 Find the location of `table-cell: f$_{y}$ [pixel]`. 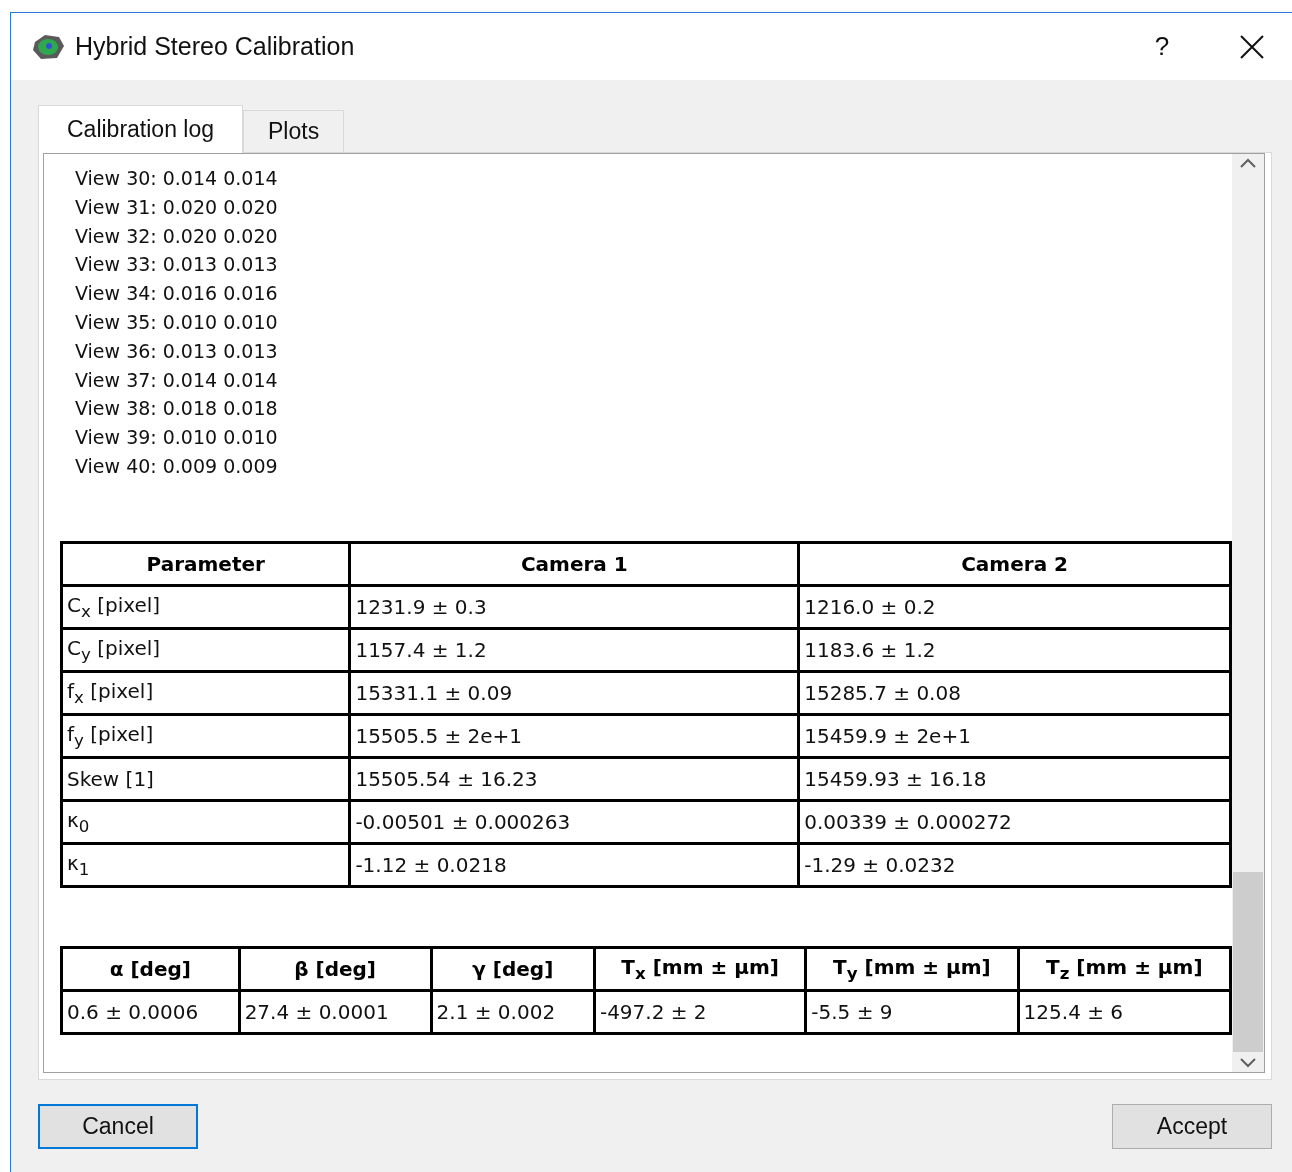

table-cell: f$_{y}$ [pixel] is located at coordinates (205, 736).